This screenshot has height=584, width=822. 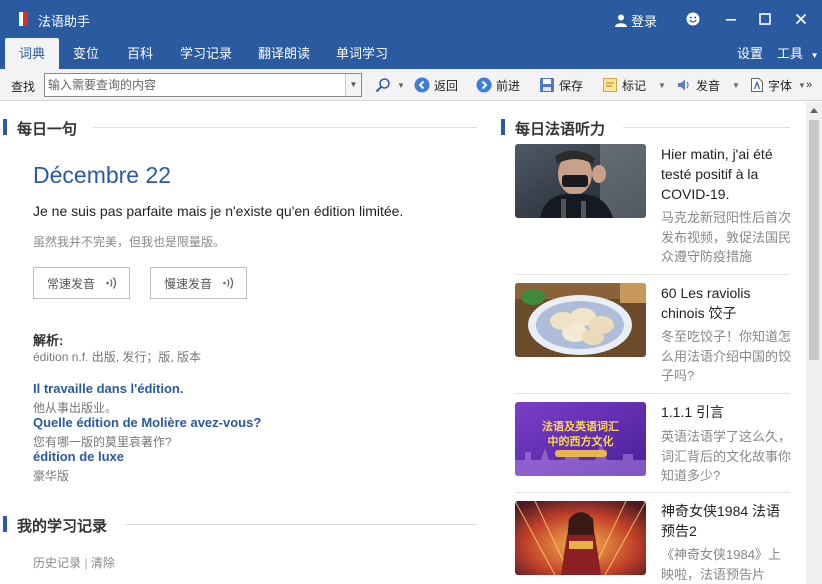 What do you see at coordinates (726, 456) in the screenshot?
I see `listening-item-desc: 英语法语学了这么久，词汇背后的文化故事你知道多少?` at bounding box center [726, 456].